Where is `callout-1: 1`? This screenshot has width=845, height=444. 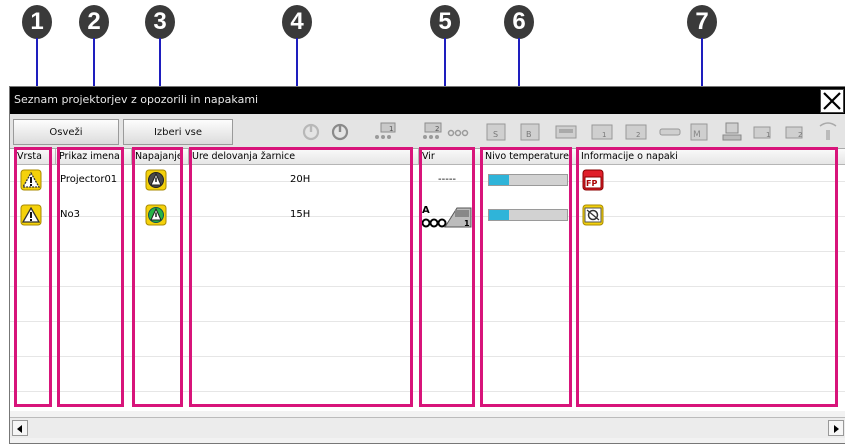
callout-1: 1 is located at coordinates (37, 22).